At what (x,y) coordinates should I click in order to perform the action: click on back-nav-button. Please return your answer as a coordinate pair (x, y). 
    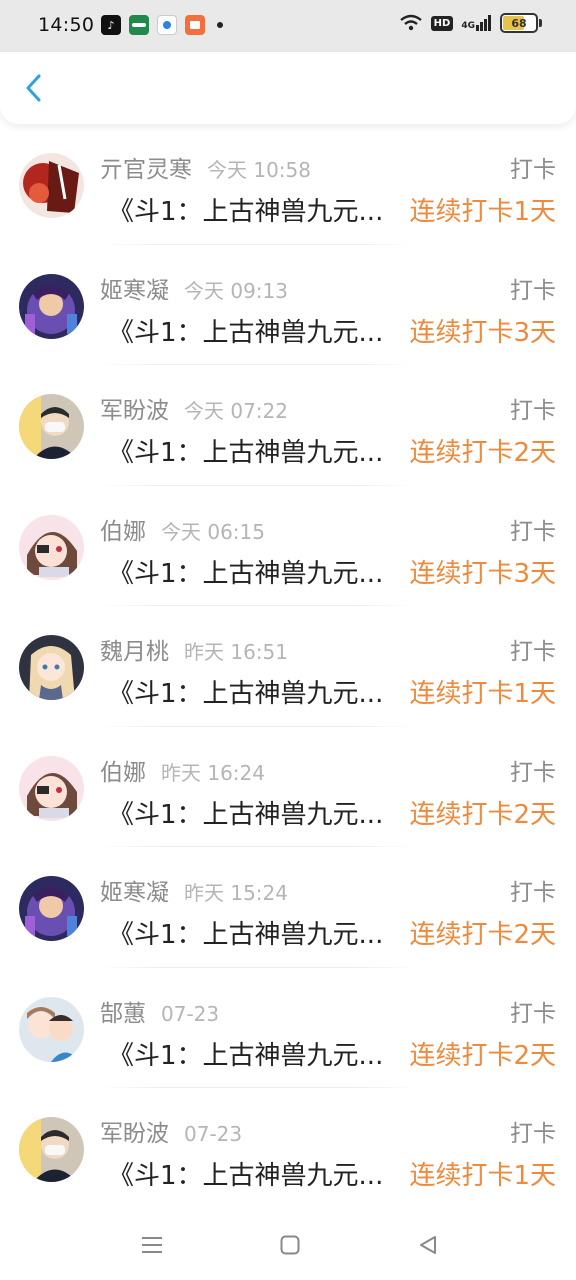
    Looking at the image, I should click on (428, 1245).